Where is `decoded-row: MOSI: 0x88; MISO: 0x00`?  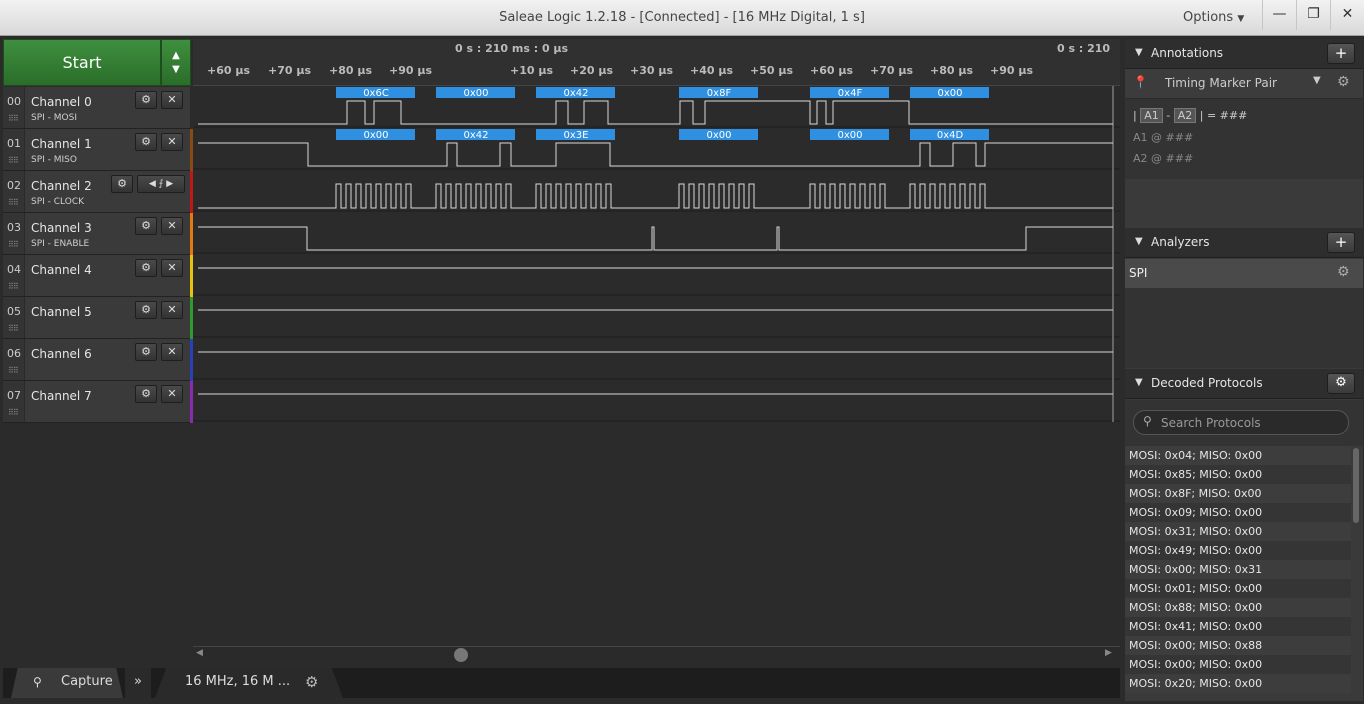
decoded-row: MOSI: 0x88; MISO: 0x00 is located at coordinates (1238, 607).